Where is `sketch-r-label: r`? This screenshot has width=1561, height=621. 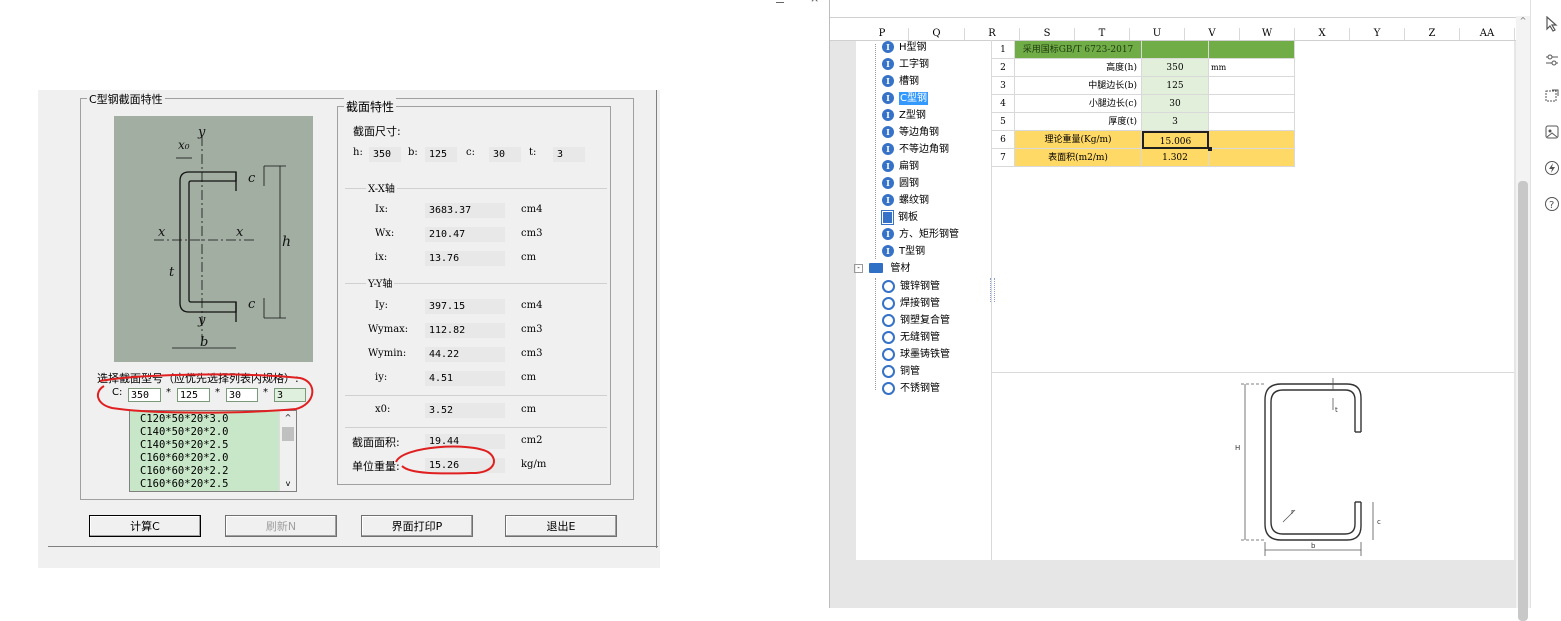 sketch-r-label: r is located at coordinates (1292, 512).